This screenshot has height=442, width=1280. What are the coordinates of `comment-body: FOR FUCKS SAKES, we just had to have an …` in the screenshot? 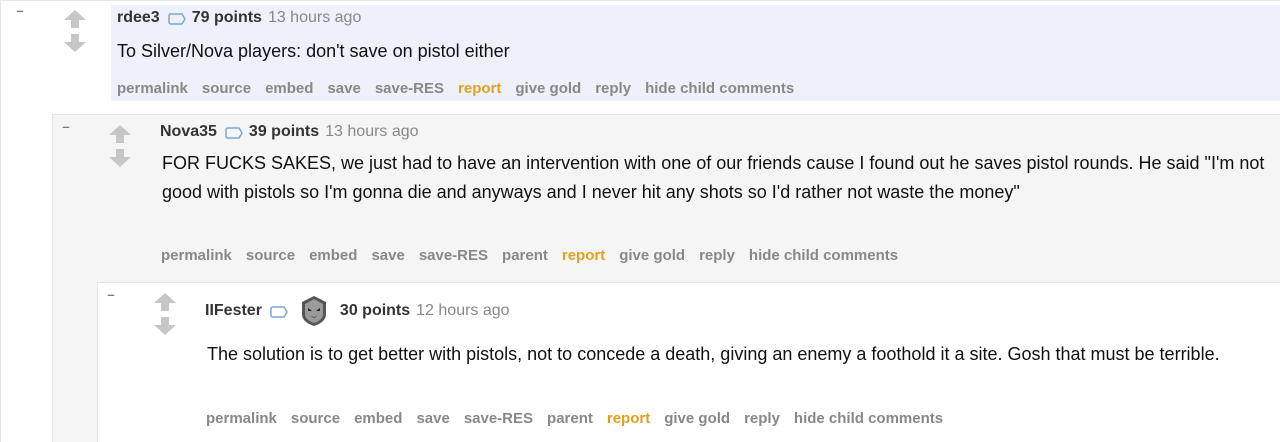 It's located at (713, 177).